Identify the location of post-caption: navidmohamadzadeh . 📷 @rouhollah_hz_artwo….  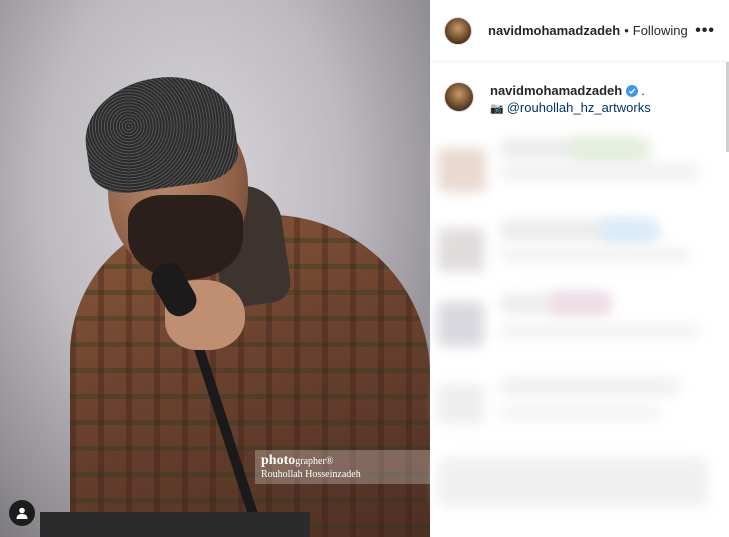
(579, 90).